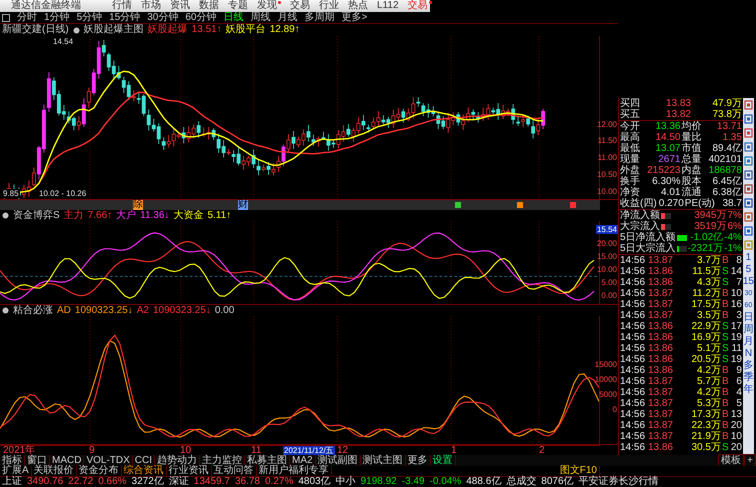  I want to click on event-marker: 财, so click(243, 205).